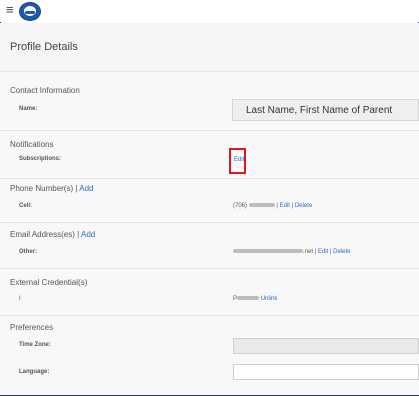 This screenshot has height=396, width=419. Describe the element at coordinates (88, 234) in the screenshot. I see `email-add-link: Add` at that location.